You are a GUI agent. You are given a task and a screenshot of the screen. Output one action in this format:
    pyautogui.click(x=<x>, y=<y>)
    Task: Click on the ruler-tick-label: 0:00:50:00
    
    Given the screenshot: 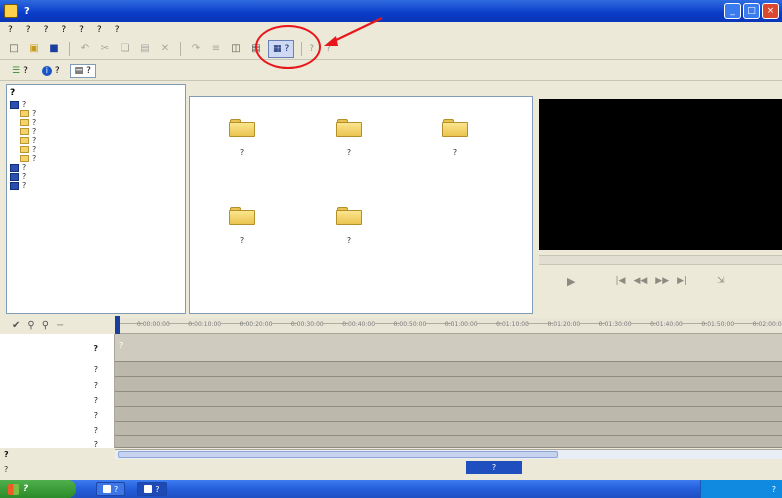 What is the action you would take?
    pyautogui.click(x=410, y=324)
    